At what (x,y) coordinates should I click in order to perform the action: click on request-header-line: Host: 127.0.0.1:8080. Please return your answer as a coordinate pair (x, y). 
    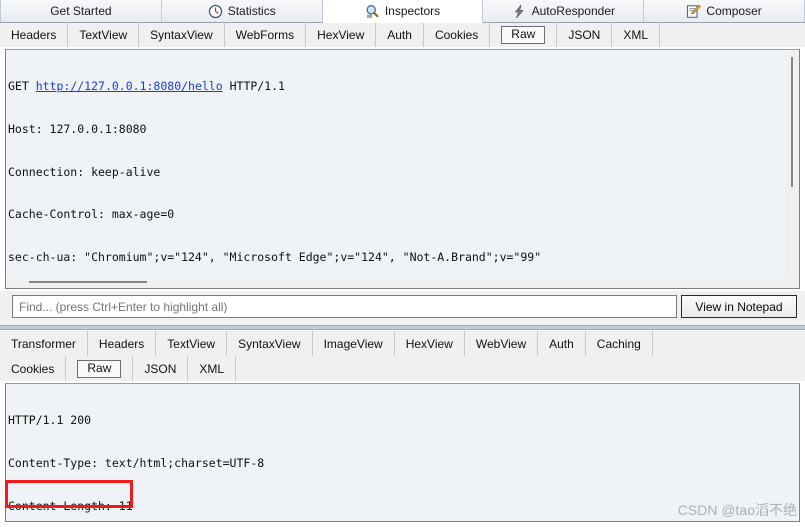
    Looking at the image, I should click on (77, 129).